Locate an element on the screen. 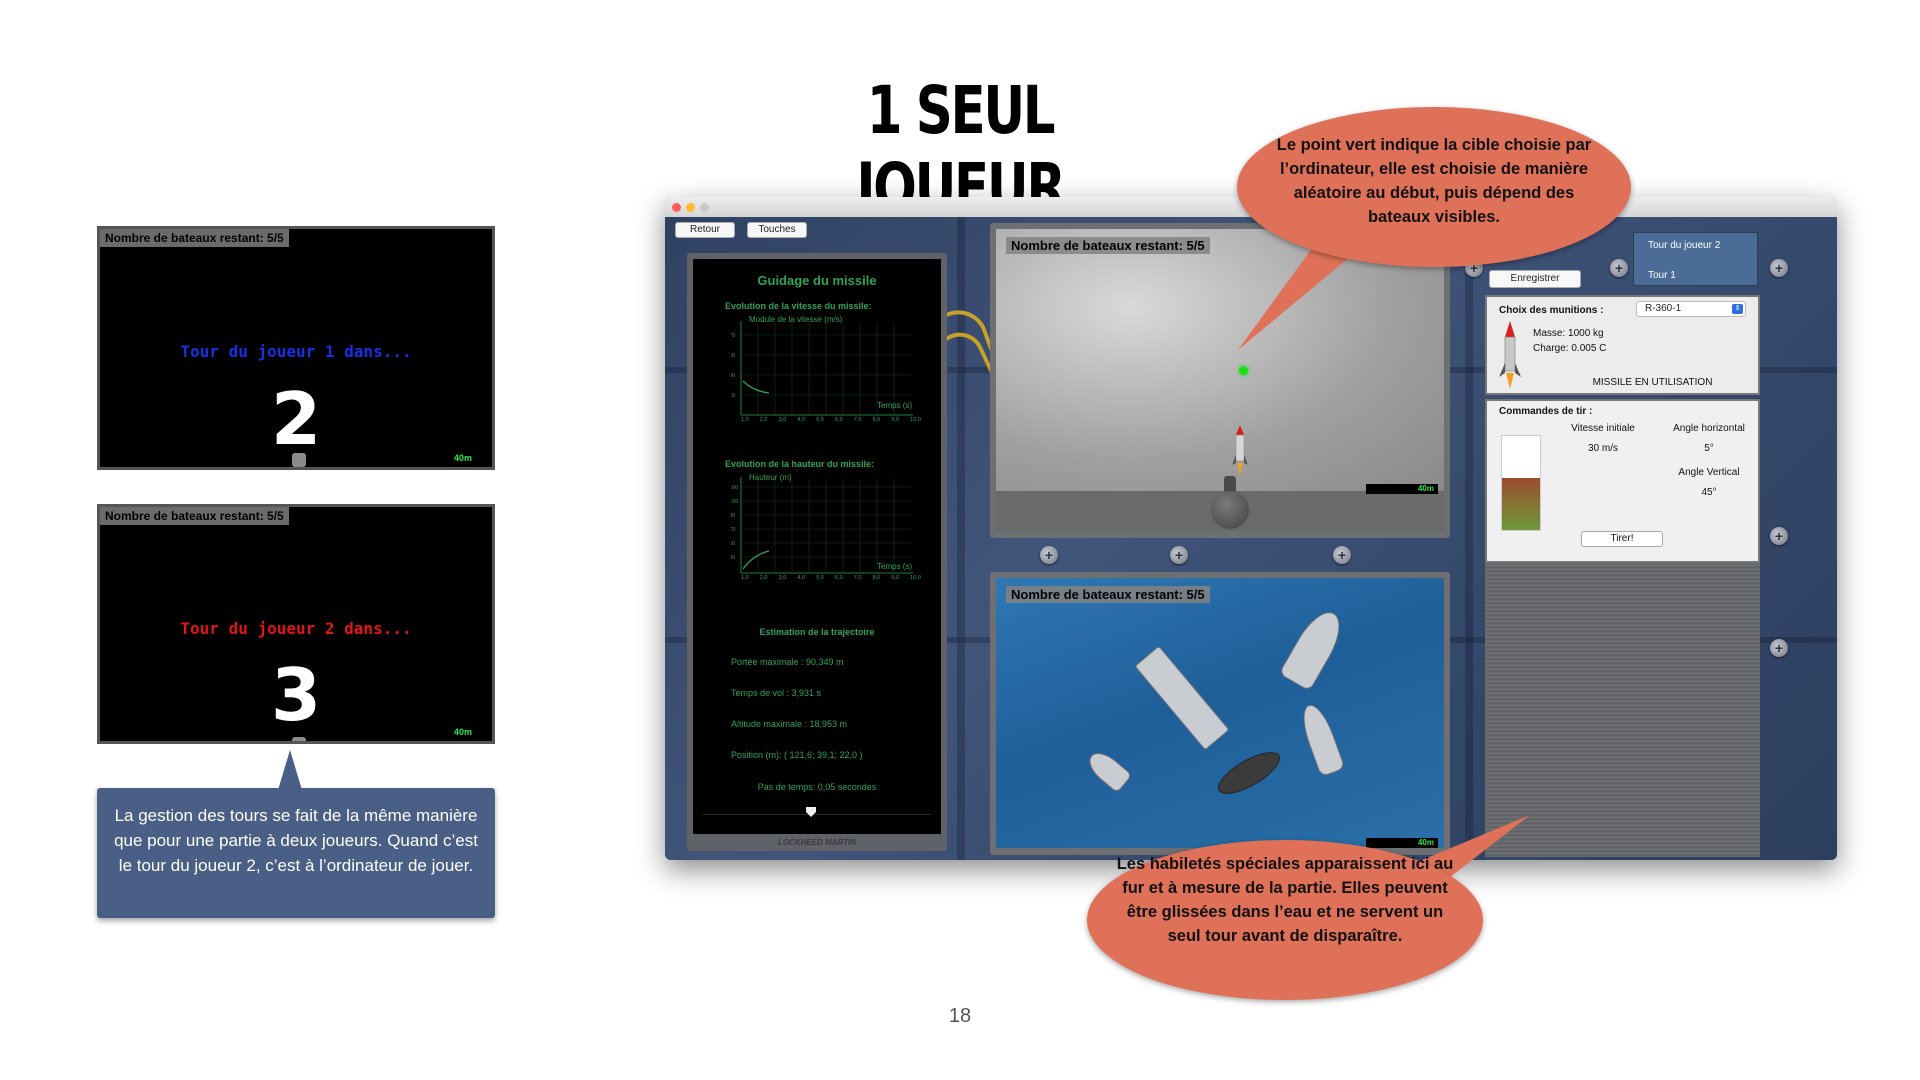 The image size is (1920, 1080). x-tick-label: 9,0 is located at coordinates (895, 578).